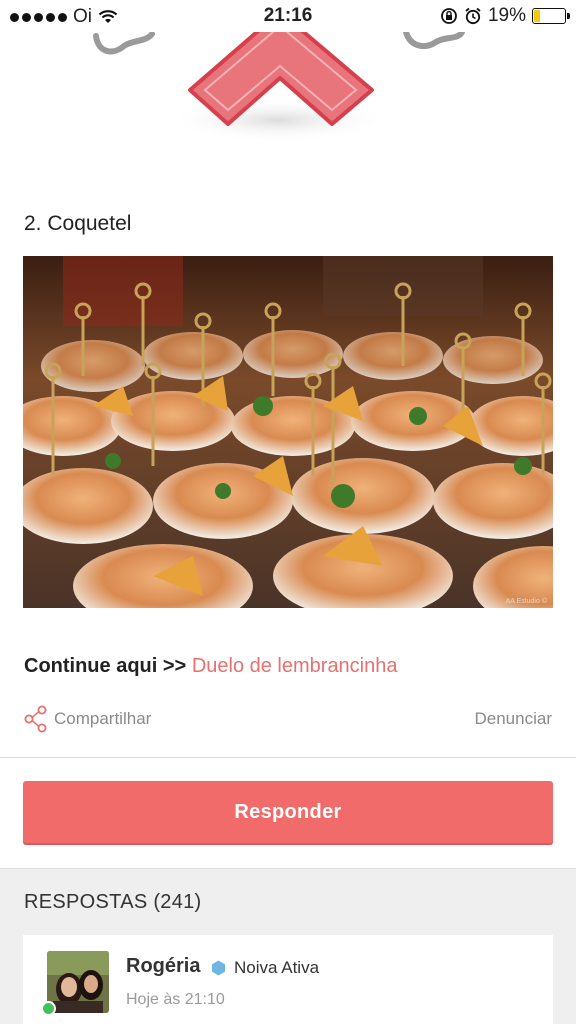 The image size is (576, 1024). I want to click on status-right: 19%, so click(505, 16).